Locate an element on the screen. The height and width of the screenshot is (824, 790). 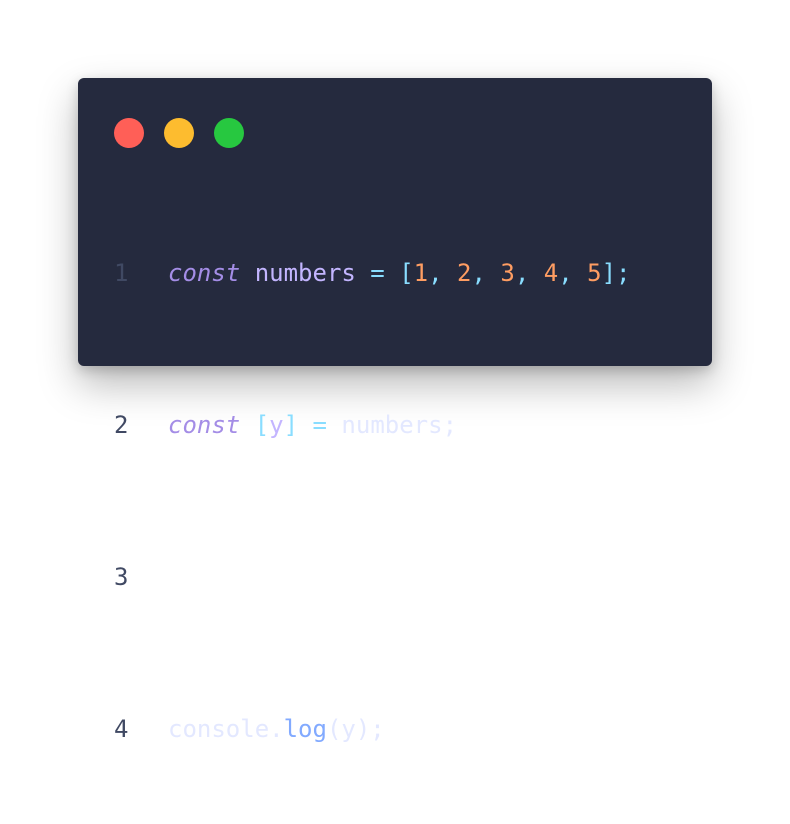
line-content: const [y] = numbers; is located at coordinates (312, 425).